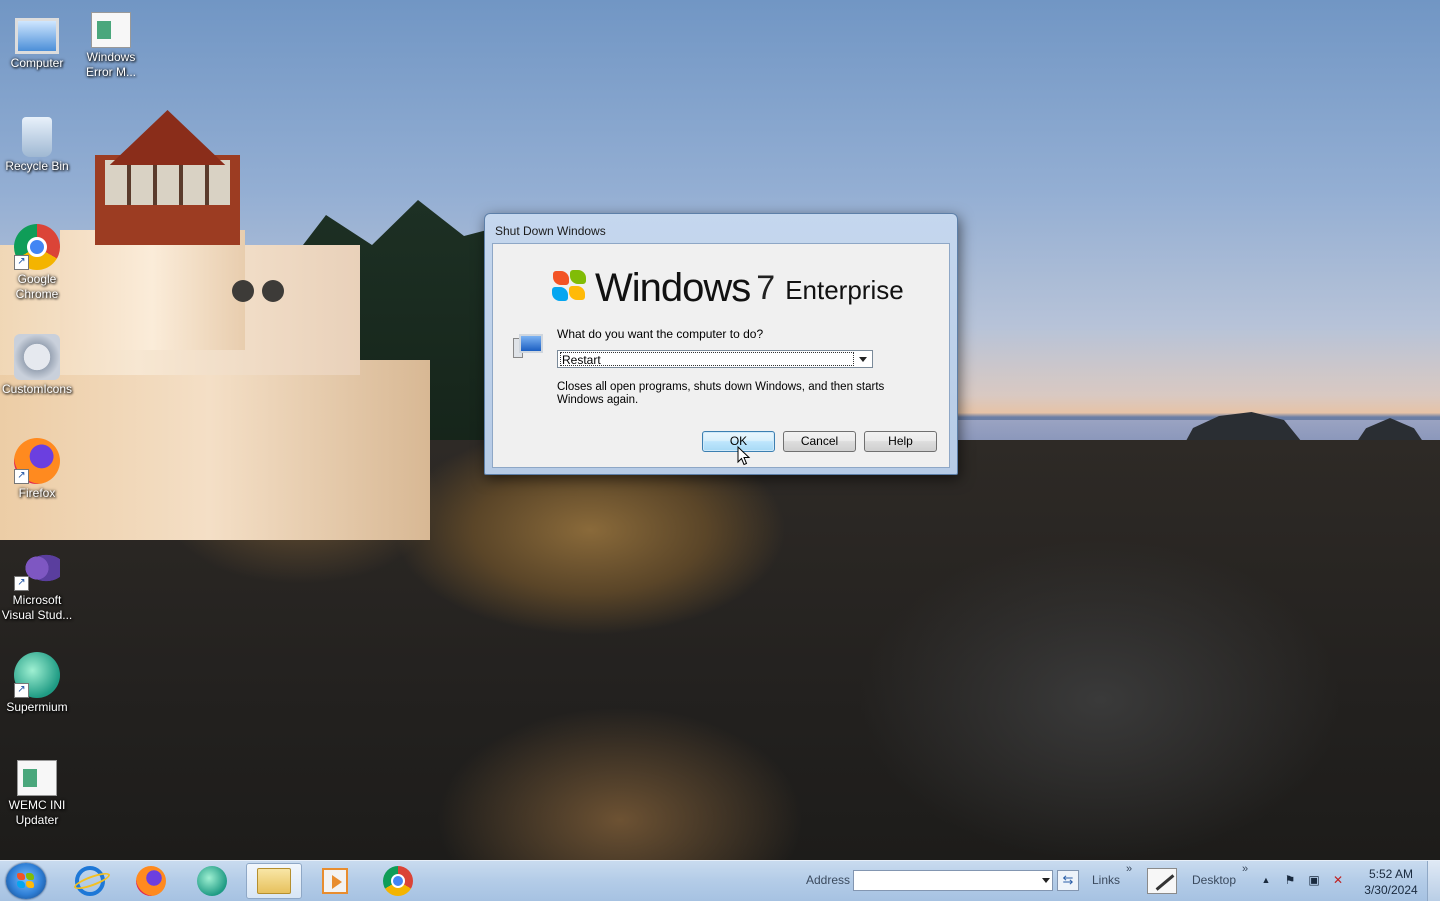 The image size is (1440, 901). I want to click on desktop-toolbar-label: Desktop, so click(1214, 880).